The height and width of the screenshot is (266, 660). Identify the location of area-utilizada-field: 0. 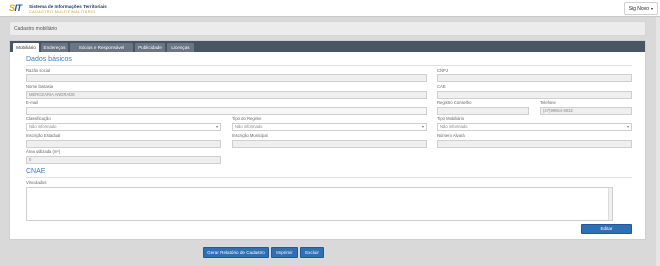
(123, 160).